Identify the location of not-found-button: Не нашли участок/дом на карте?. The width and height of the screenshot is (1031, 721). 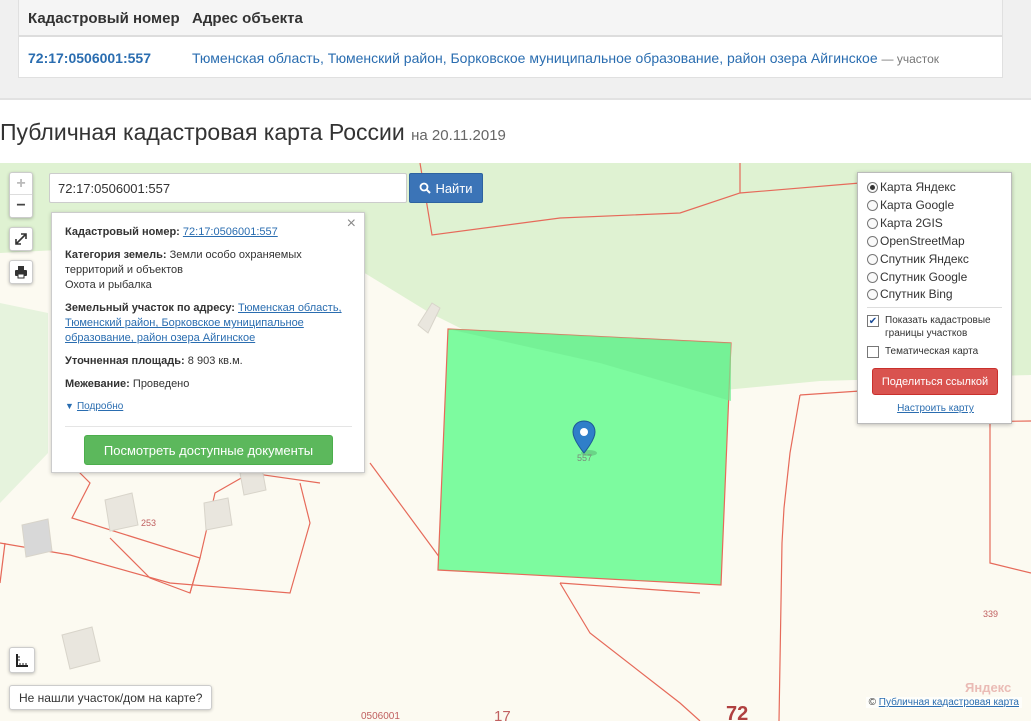
(111, 697).